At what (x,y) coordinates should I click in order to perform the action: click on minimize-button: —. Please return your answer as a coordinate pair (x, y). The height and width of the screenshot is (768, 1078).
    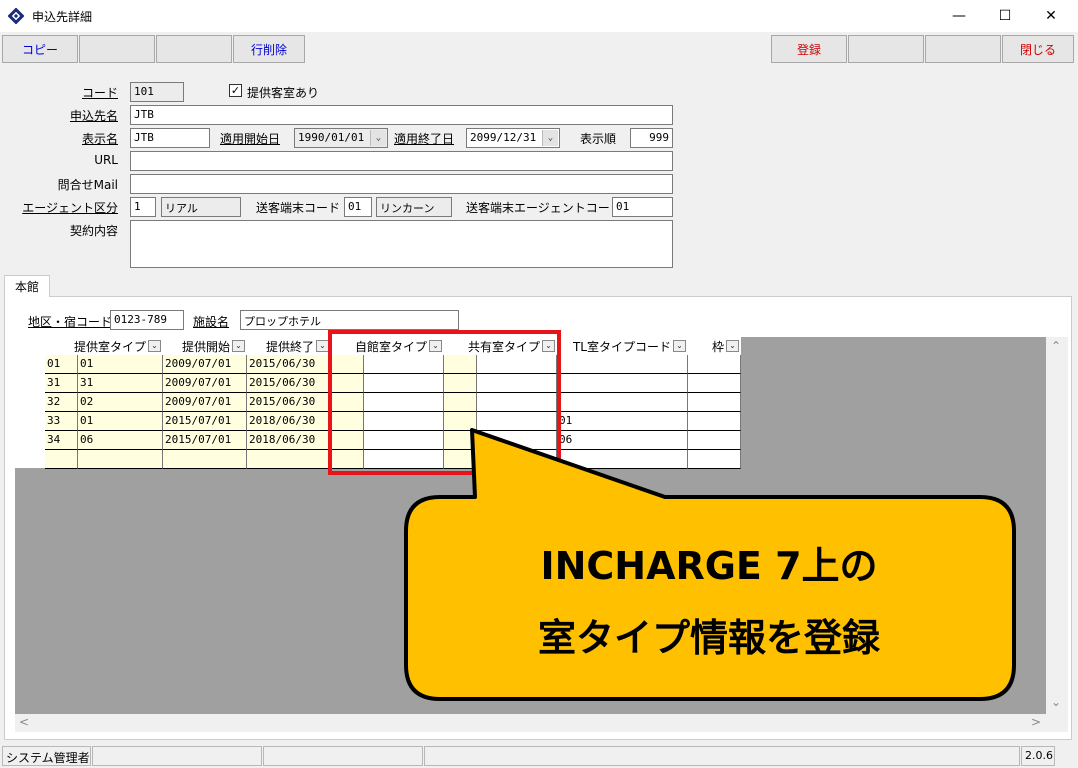
    Looking at the image, I should click on (959, 16).